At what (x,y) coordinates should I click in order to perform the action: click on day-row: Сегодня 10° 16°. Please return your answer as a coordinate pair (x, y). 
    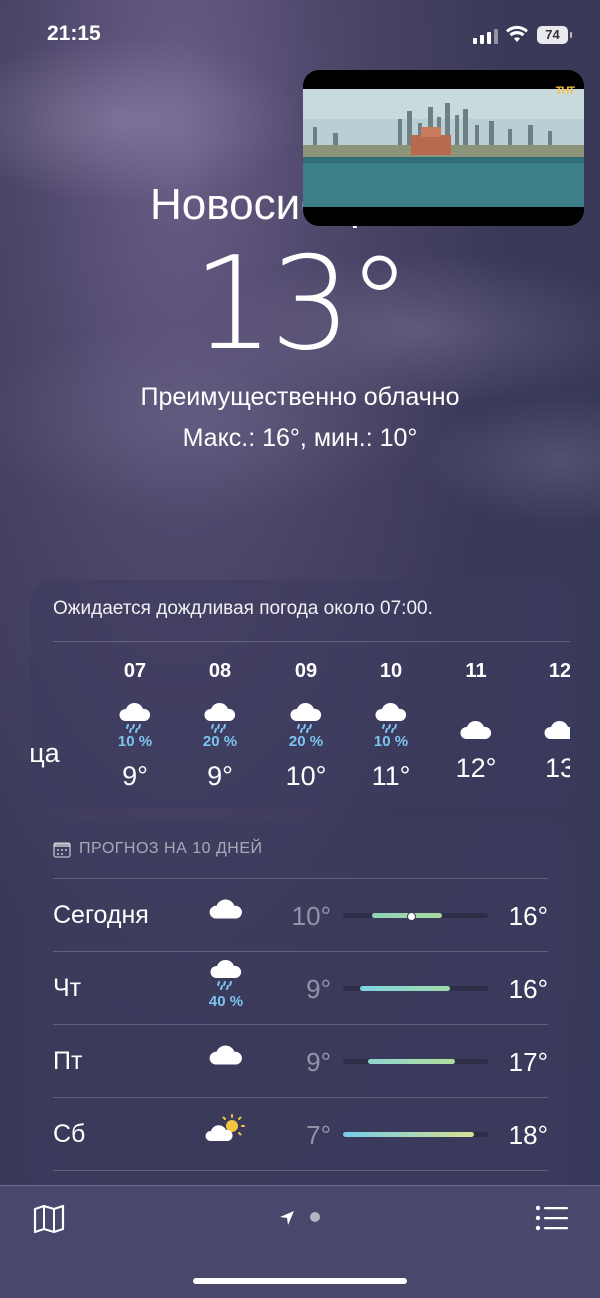
    Looking at the image, I should click on (300, 915).